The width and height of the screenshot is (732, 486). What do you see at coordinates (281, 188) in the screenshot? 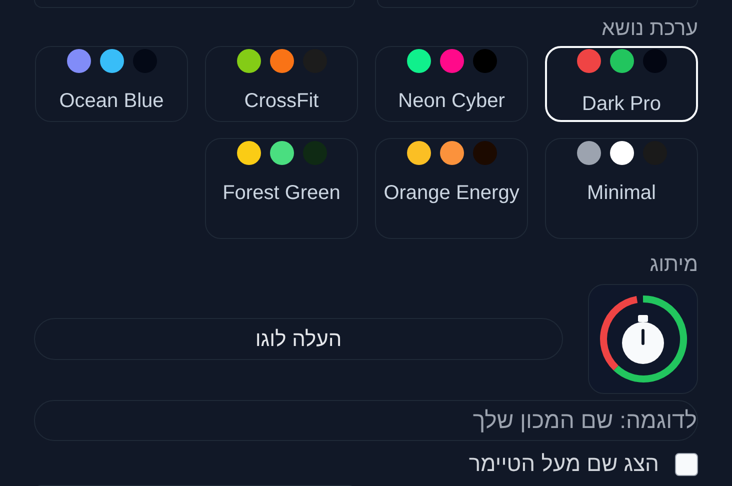
I see `theme-option: Forest Green` at bounding box center [281, 188].